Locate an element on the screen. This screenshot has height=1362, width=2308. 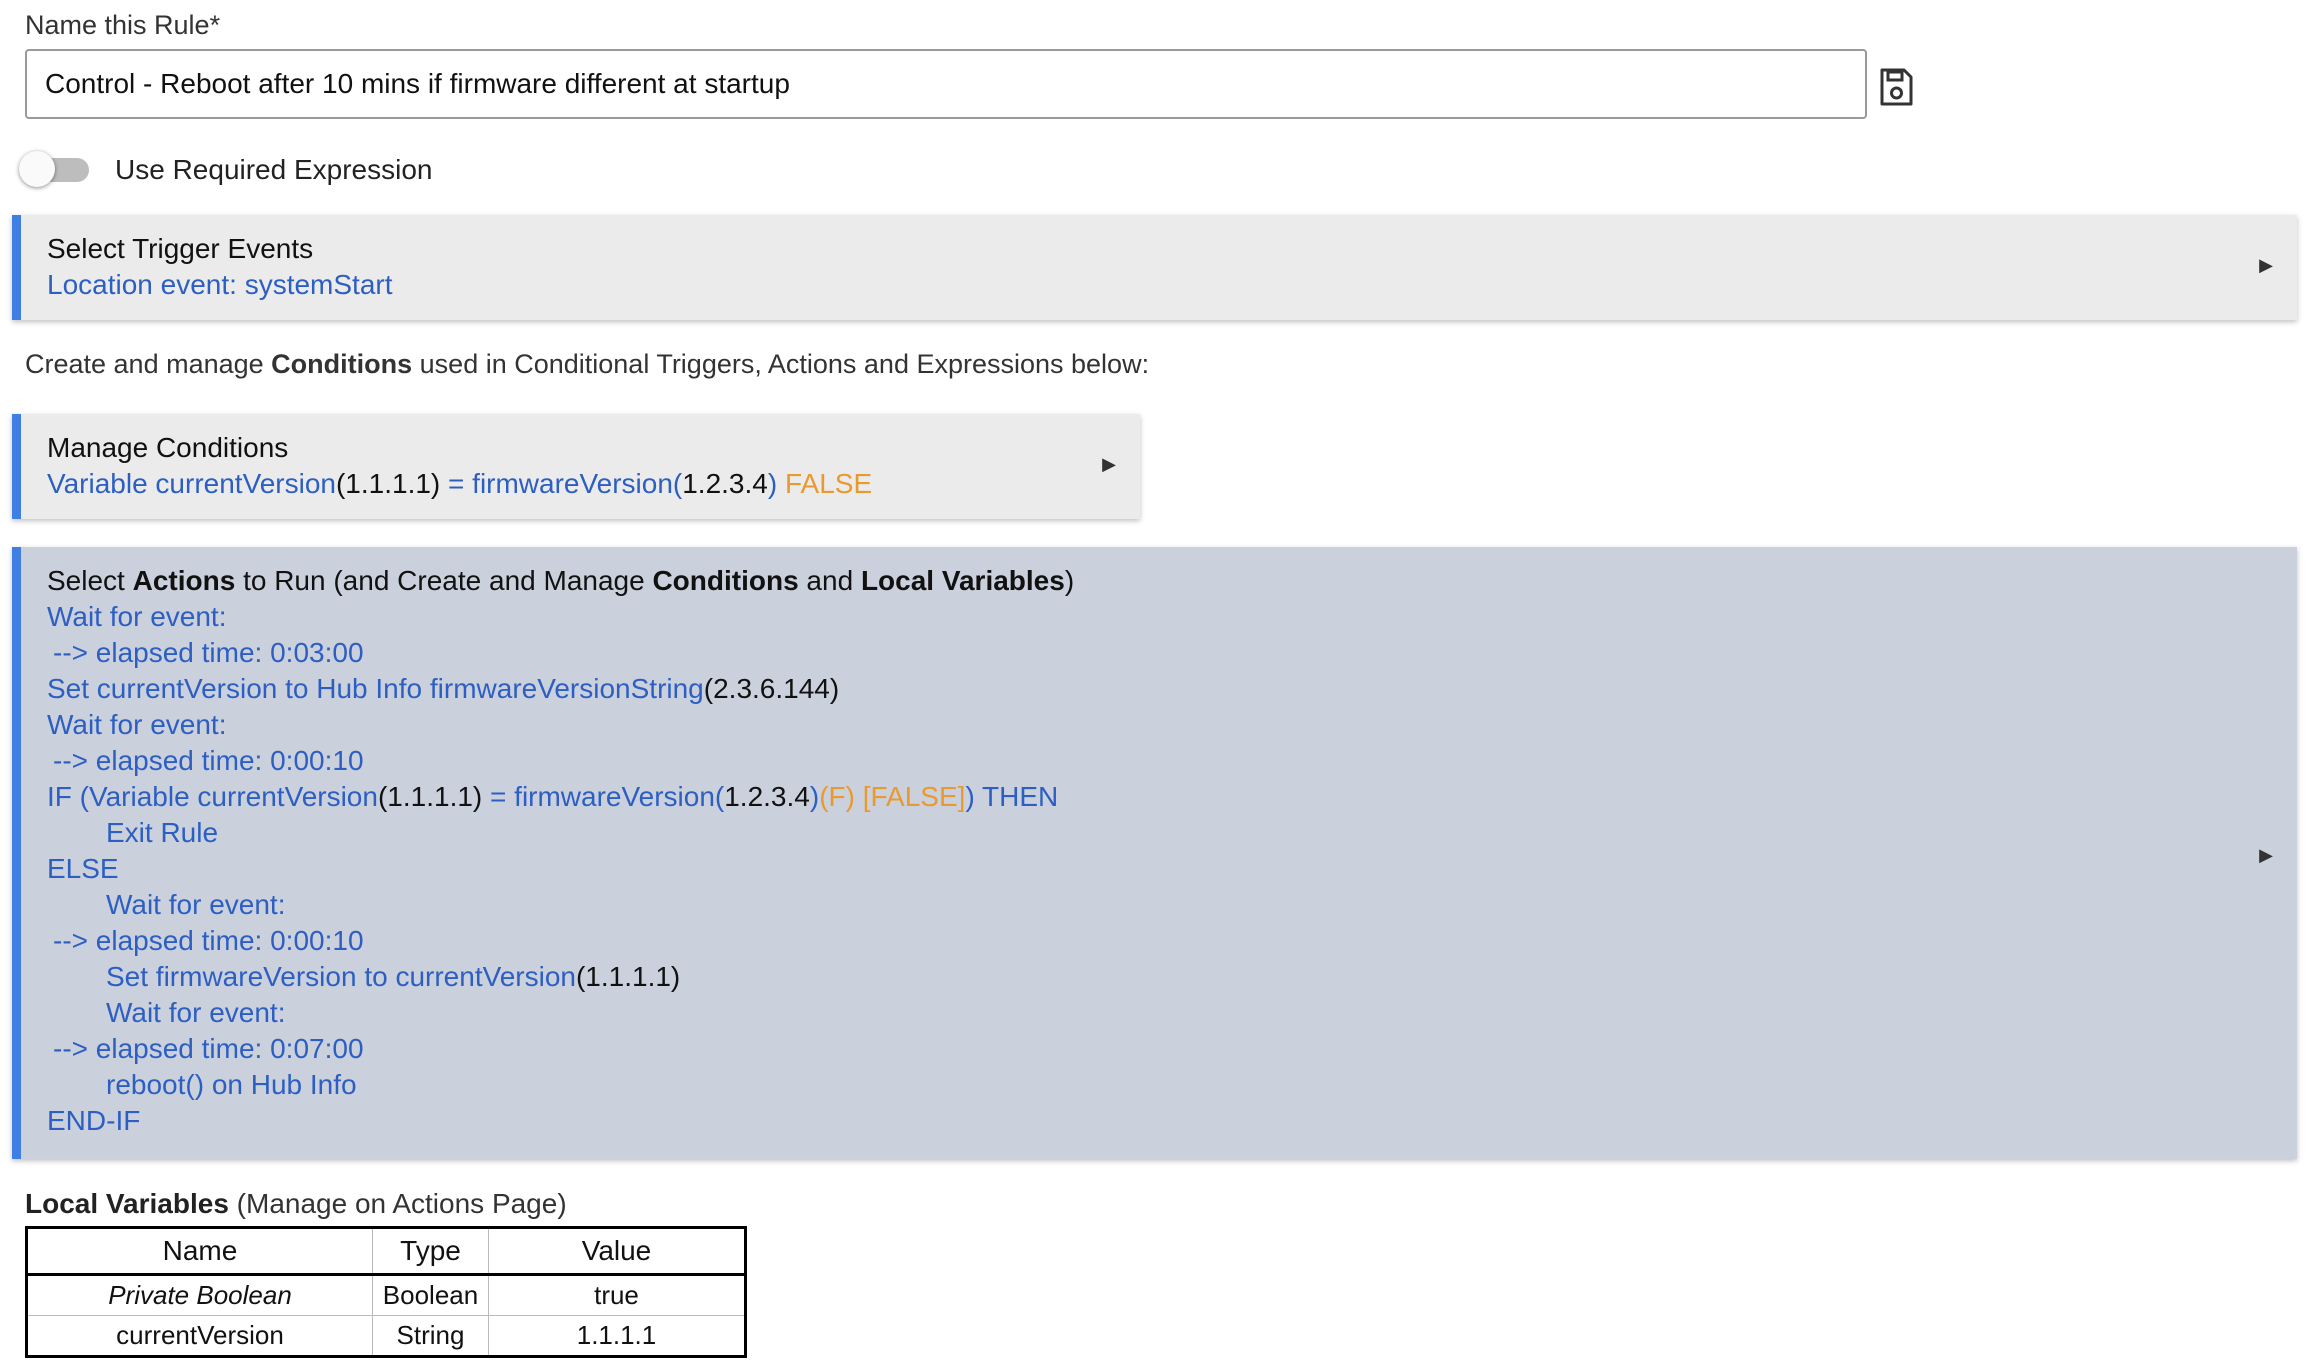
local-variables-title: Local Variables (Manage on Actions Page) is located at coordinates (296, 1203).